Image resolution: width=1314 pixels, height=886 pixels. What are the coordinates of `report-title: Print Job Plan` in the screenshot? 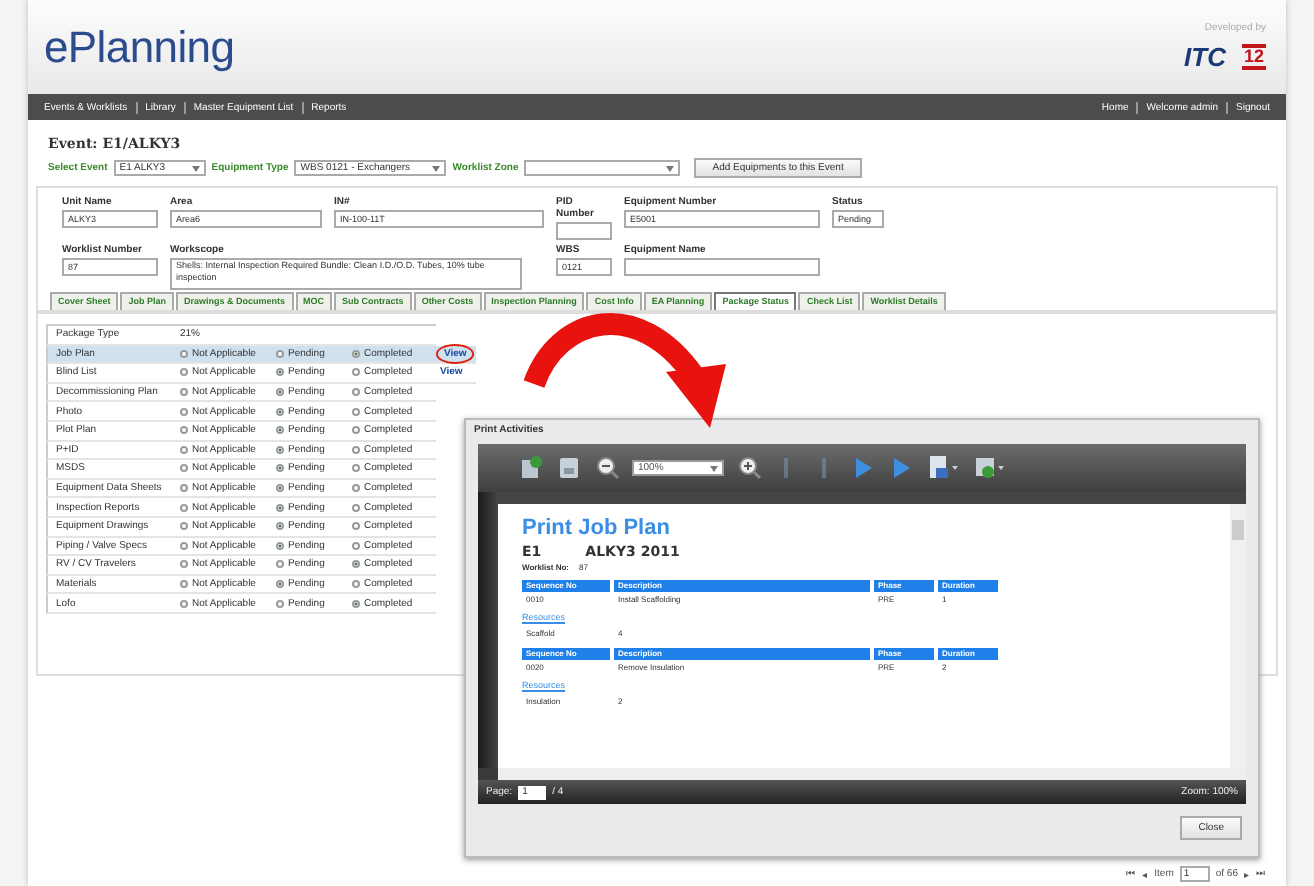 It's located at (597, 528).